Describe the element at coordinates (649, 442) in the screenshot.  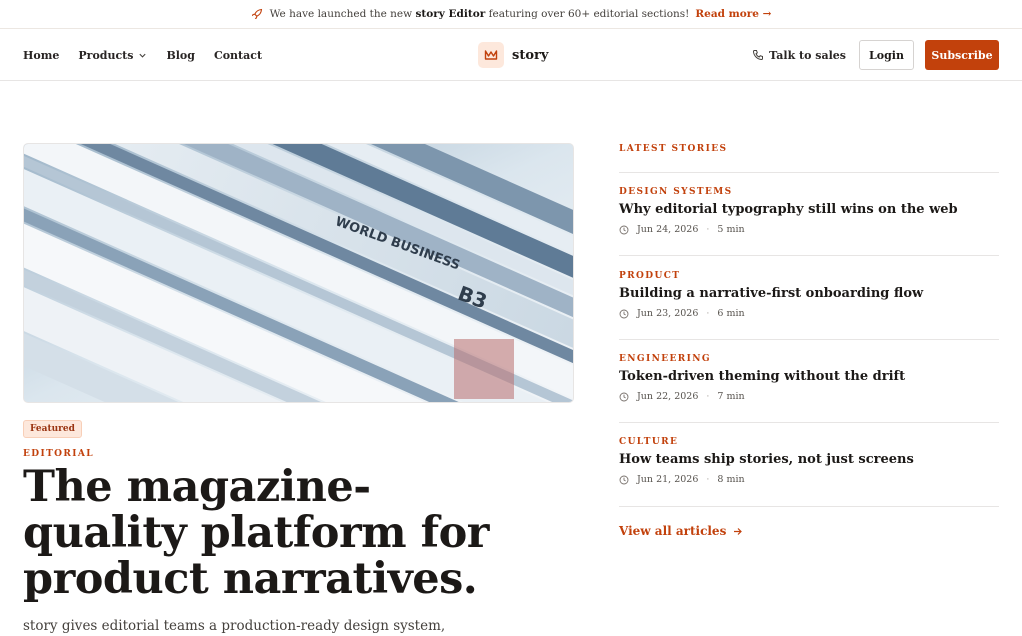
I see `story-category: CULTURE` at that location.